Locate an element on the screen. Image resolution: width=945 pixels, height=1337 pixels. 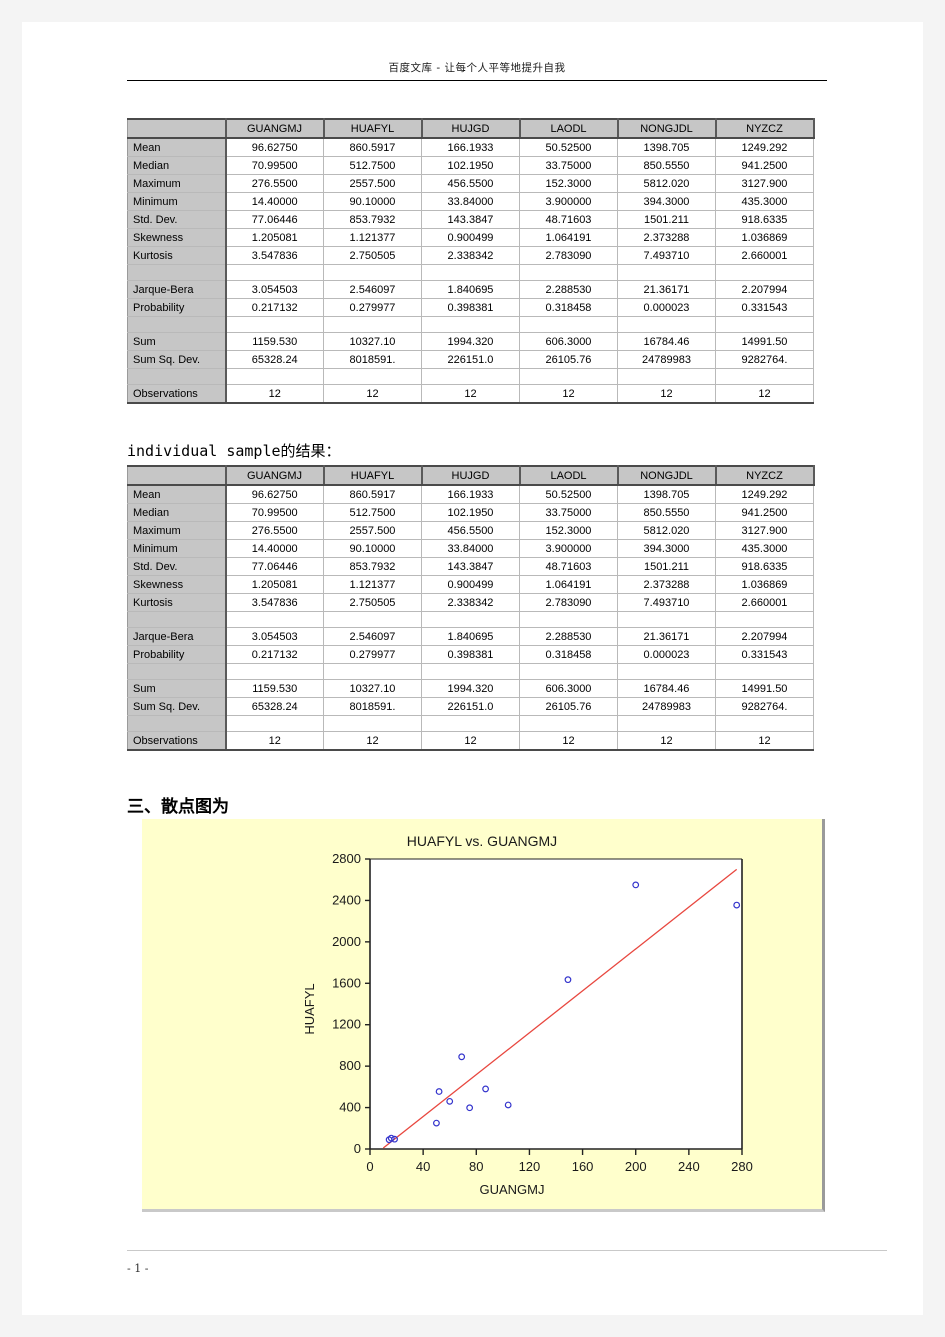
chart-y-tick-label-1600: 1600 is located at coordinates (346, 982).